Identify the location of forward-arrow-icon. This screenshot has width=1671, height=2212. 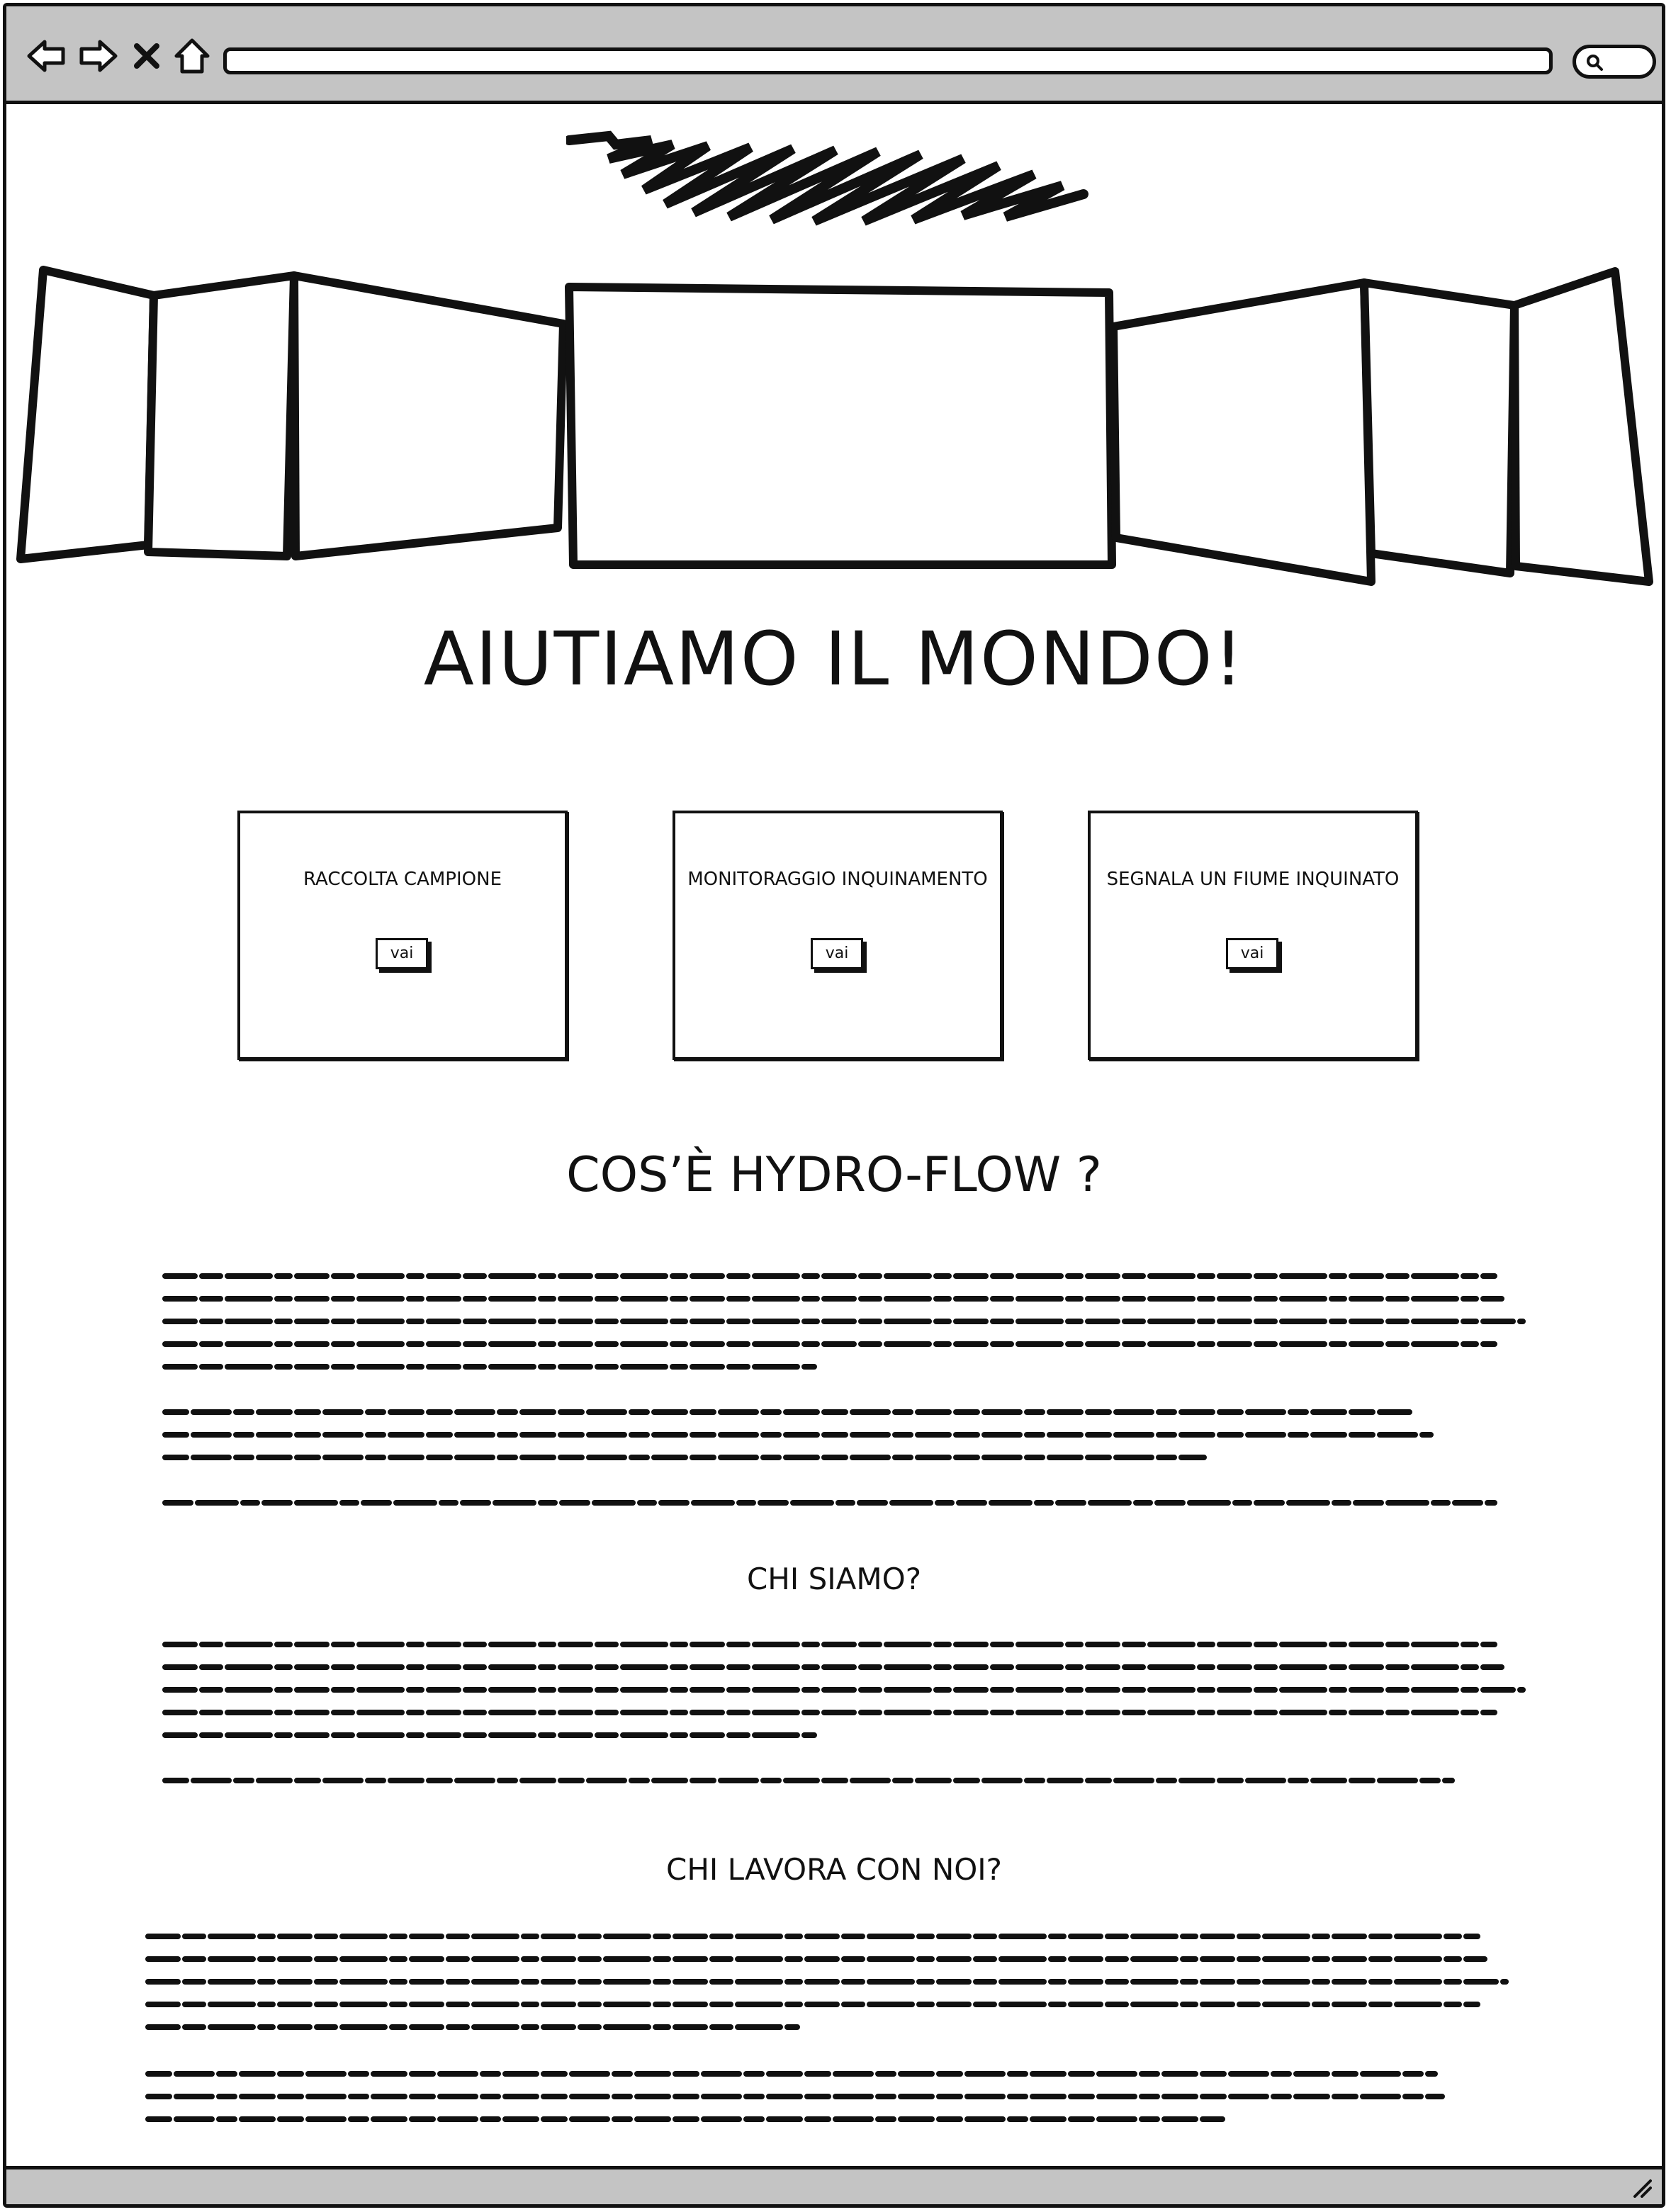
(98, 56).